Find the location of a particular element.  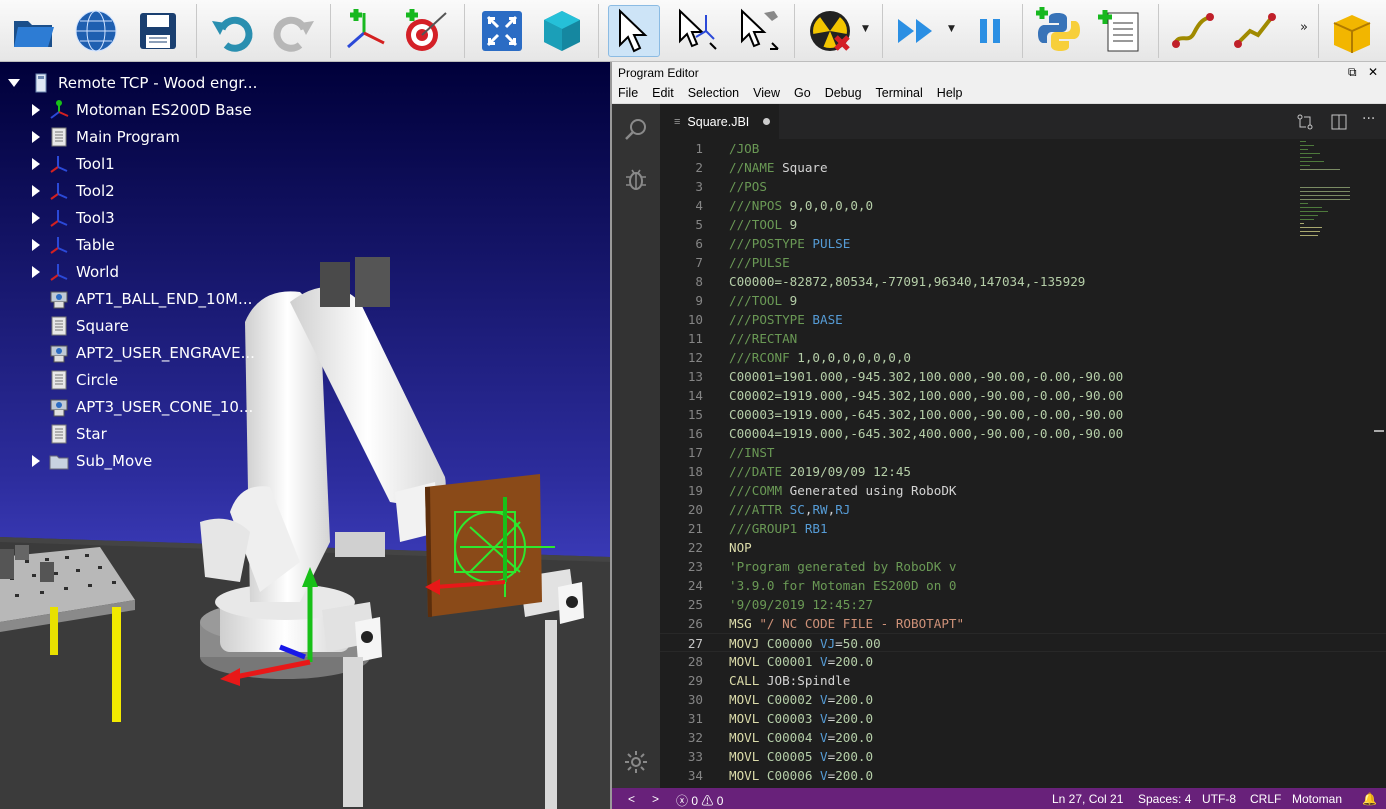

restore-icon: ⧉ is located at coordinates (1352, 72).